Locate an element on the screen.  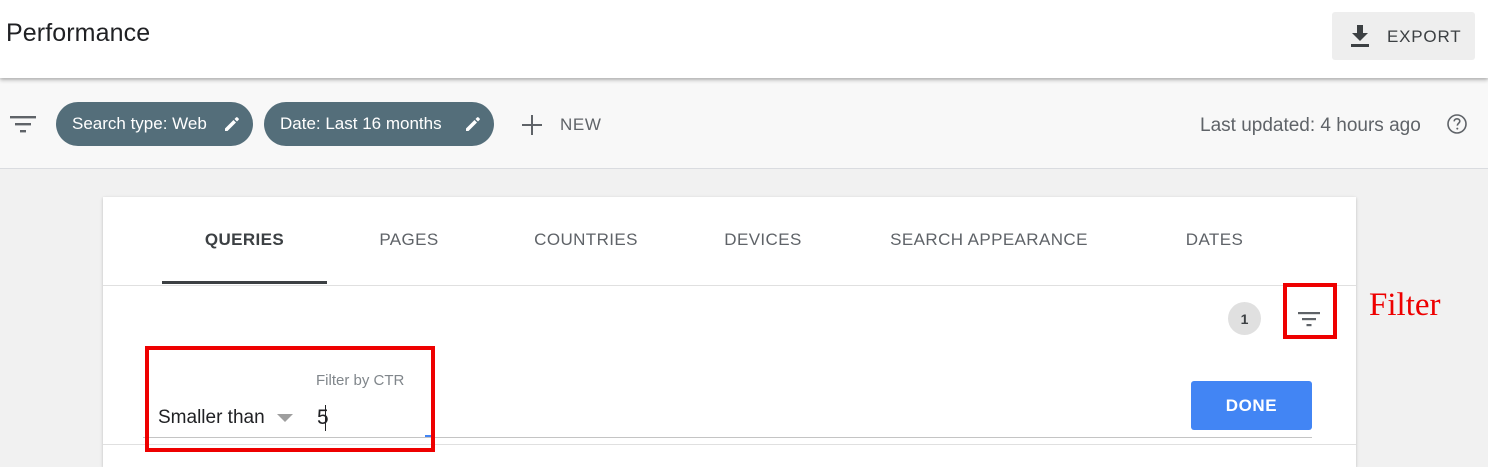
new-label: NEW is located at coordinates (581, 124).